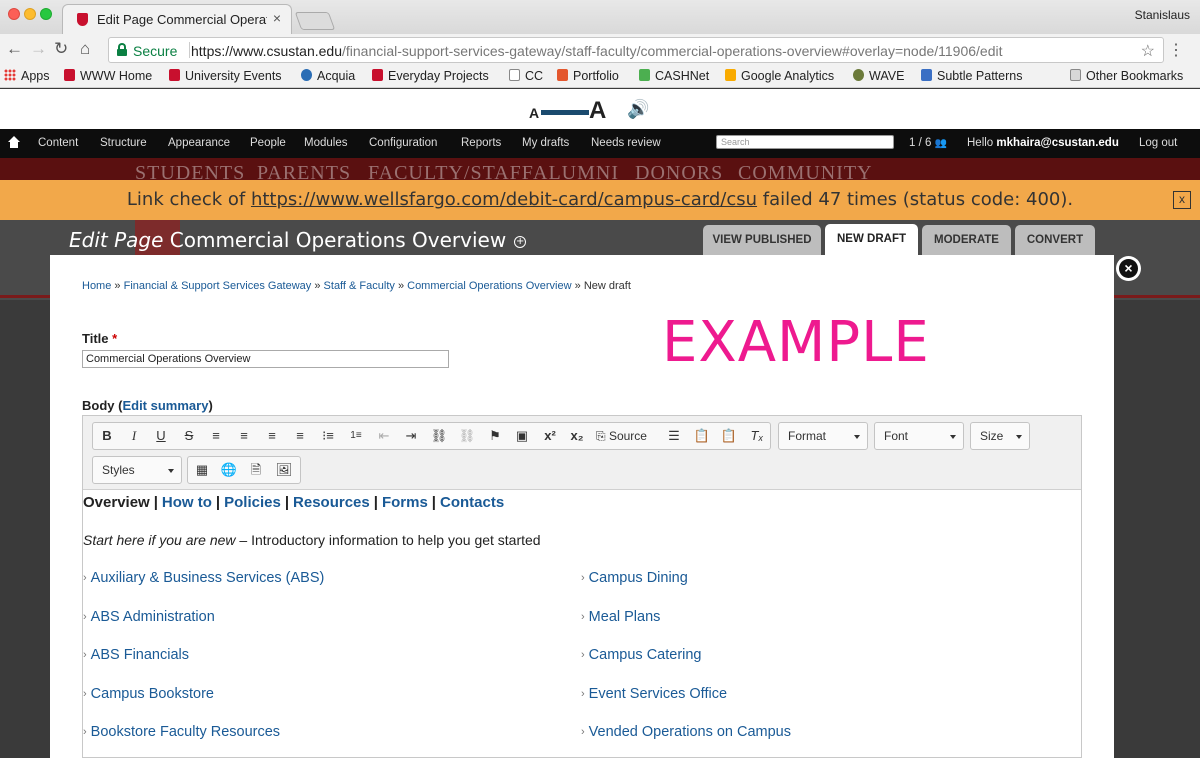 The image size is (1200, 758). I want to click on breadcrumb-financial-support: Financial & Support Services Gateway, so click(218, 286).